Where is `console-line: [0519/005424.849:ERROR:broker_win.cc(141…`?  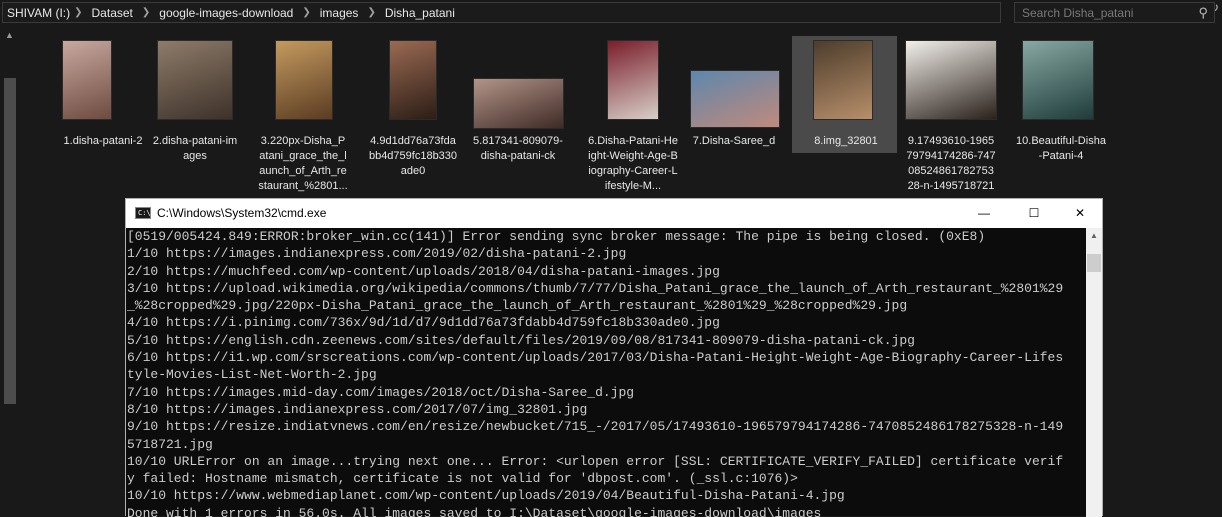 console-line: [0519/005424.849:ERROR:broker_win.cc(141… is located at coordinates (556, 236).